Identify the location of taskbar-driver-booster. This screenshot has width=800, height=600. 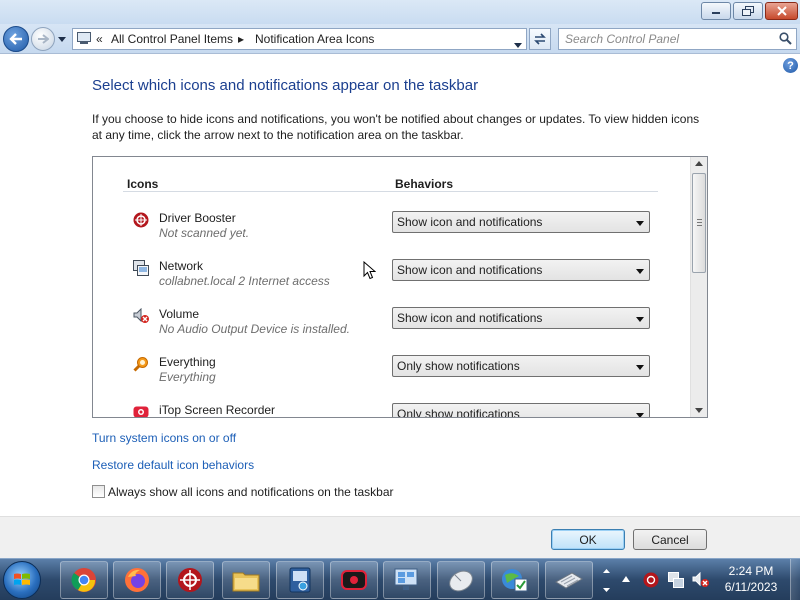
(190, 580).